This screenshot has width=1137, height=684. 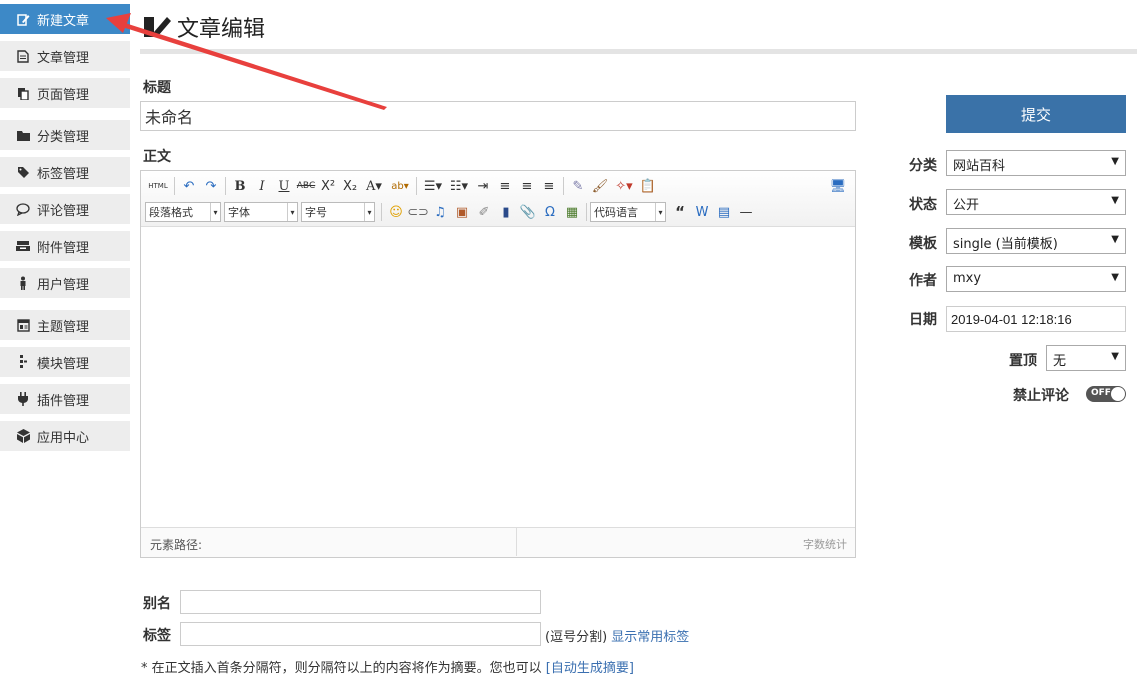 What do you see at coordinates (284, 186) in the screenshot?
I see `underline-icon: U` at bounding box center [284, 186].